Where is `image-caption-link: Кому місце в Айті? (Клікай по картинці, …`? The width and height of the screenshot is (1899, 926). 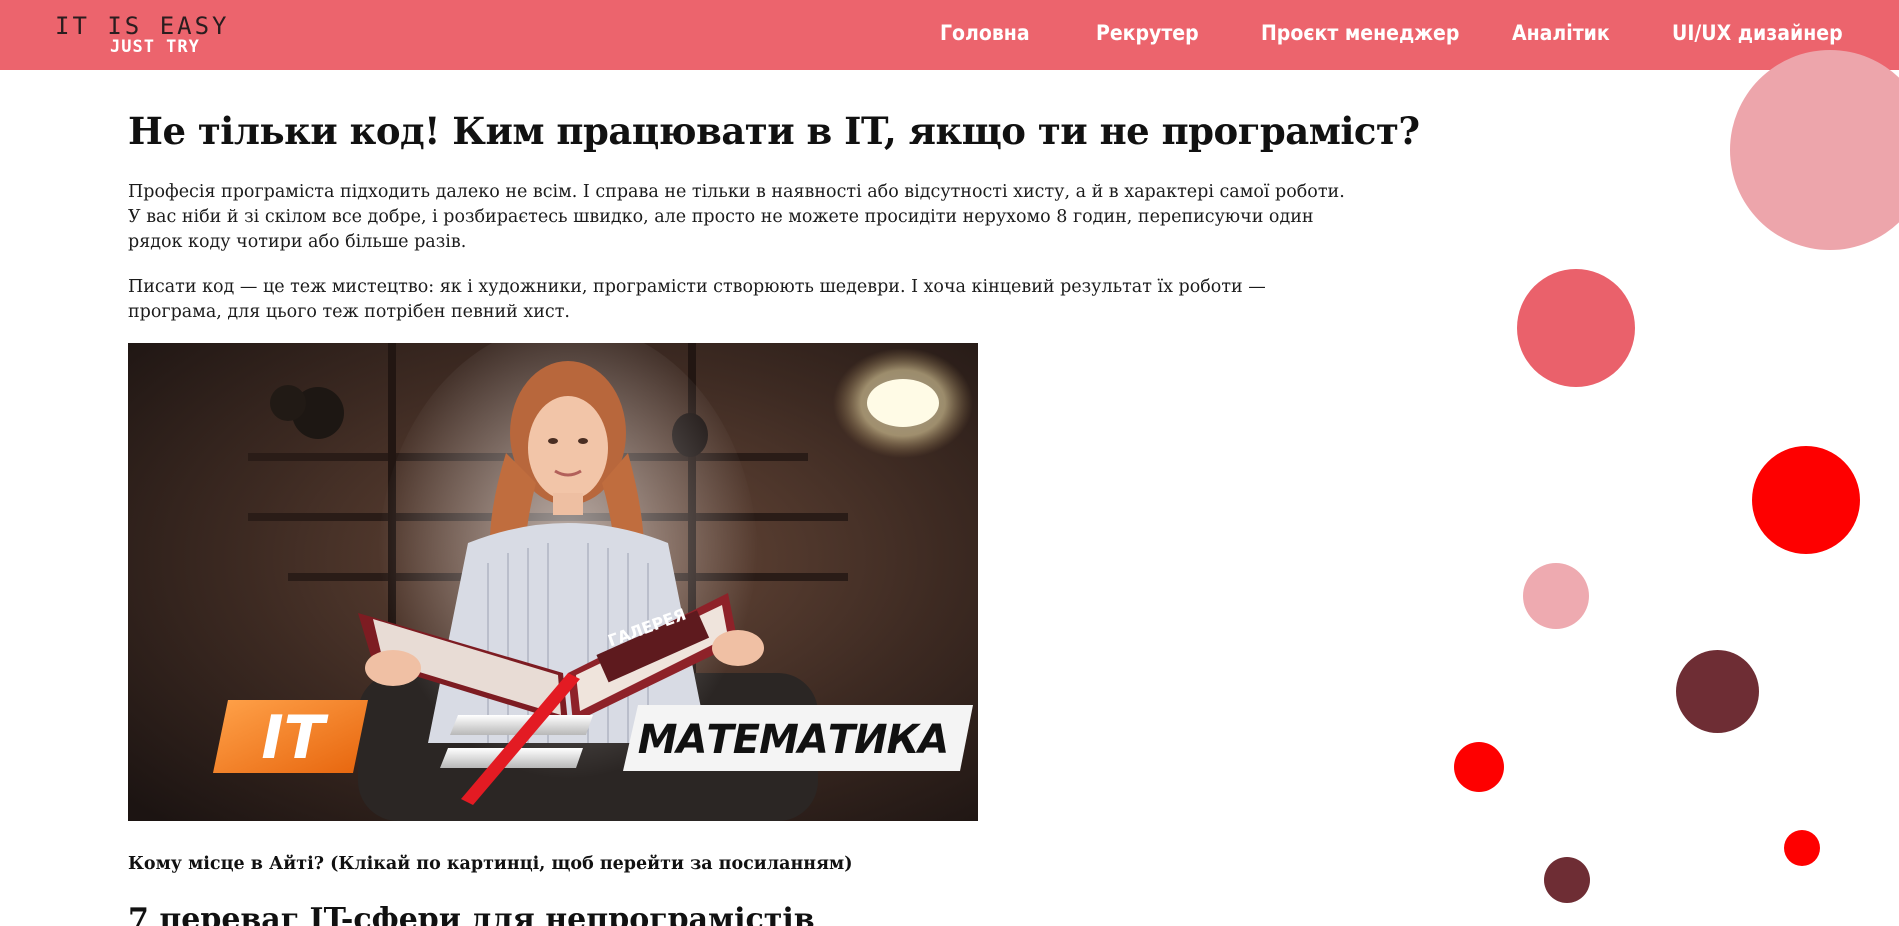 image-caption-link: Кому місце в Айті? (Клікай по картинці, … is located at coordinates (490, 864).